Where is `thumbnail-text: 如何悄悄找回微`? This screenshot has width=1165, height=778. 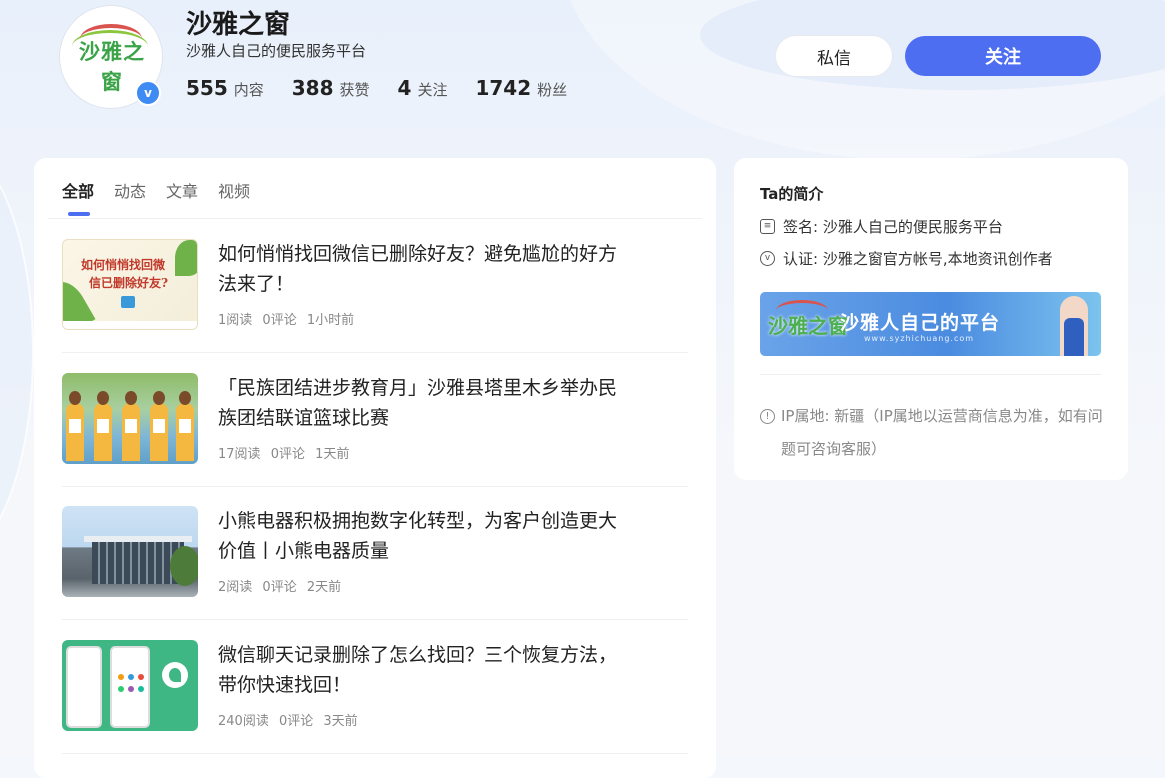 thumbnail-text: 如何悄悄找回微 is located at coordinates (123, 265).